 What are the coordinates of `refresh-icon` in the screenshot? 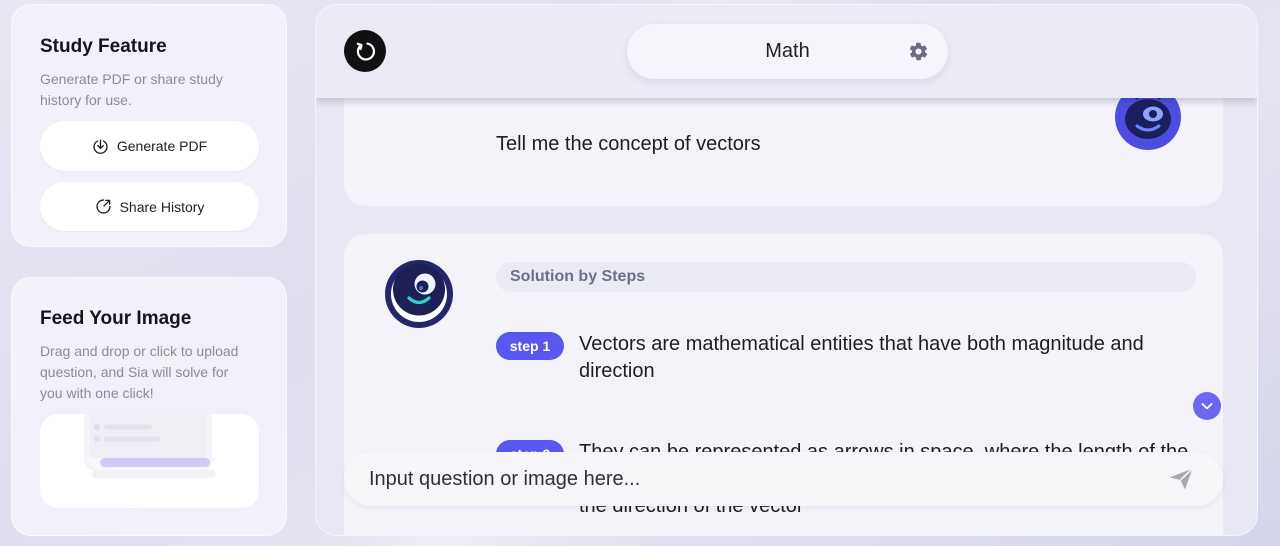 It's located at (366, 51).